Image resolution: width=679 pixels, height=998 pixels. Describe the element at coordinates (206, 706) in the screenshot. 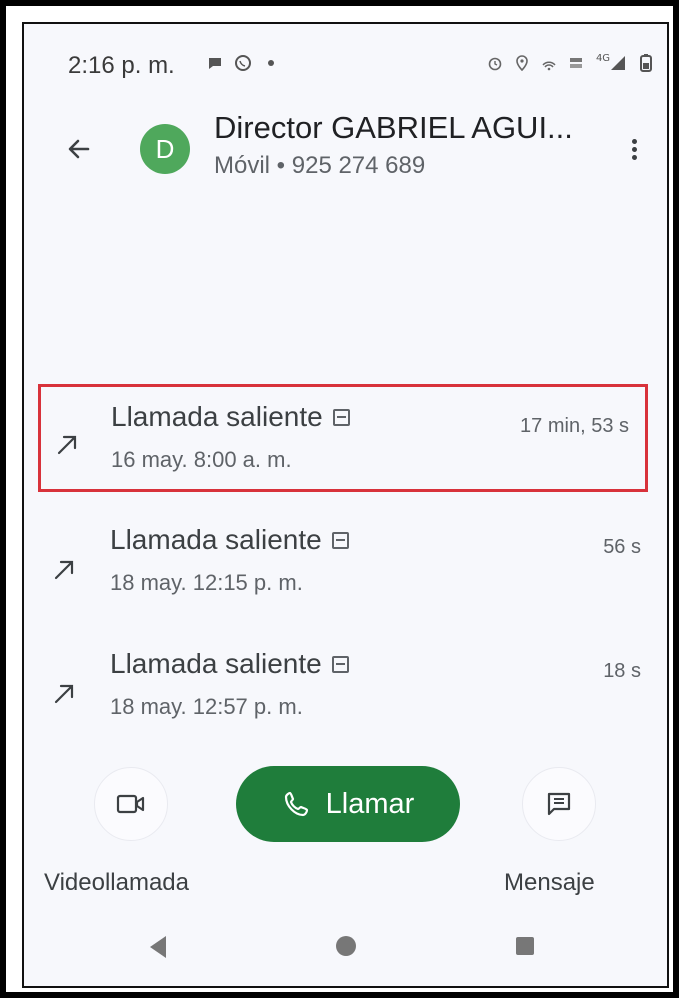

I see `call-date: 18 may. 12:57 p. m.` at that location.